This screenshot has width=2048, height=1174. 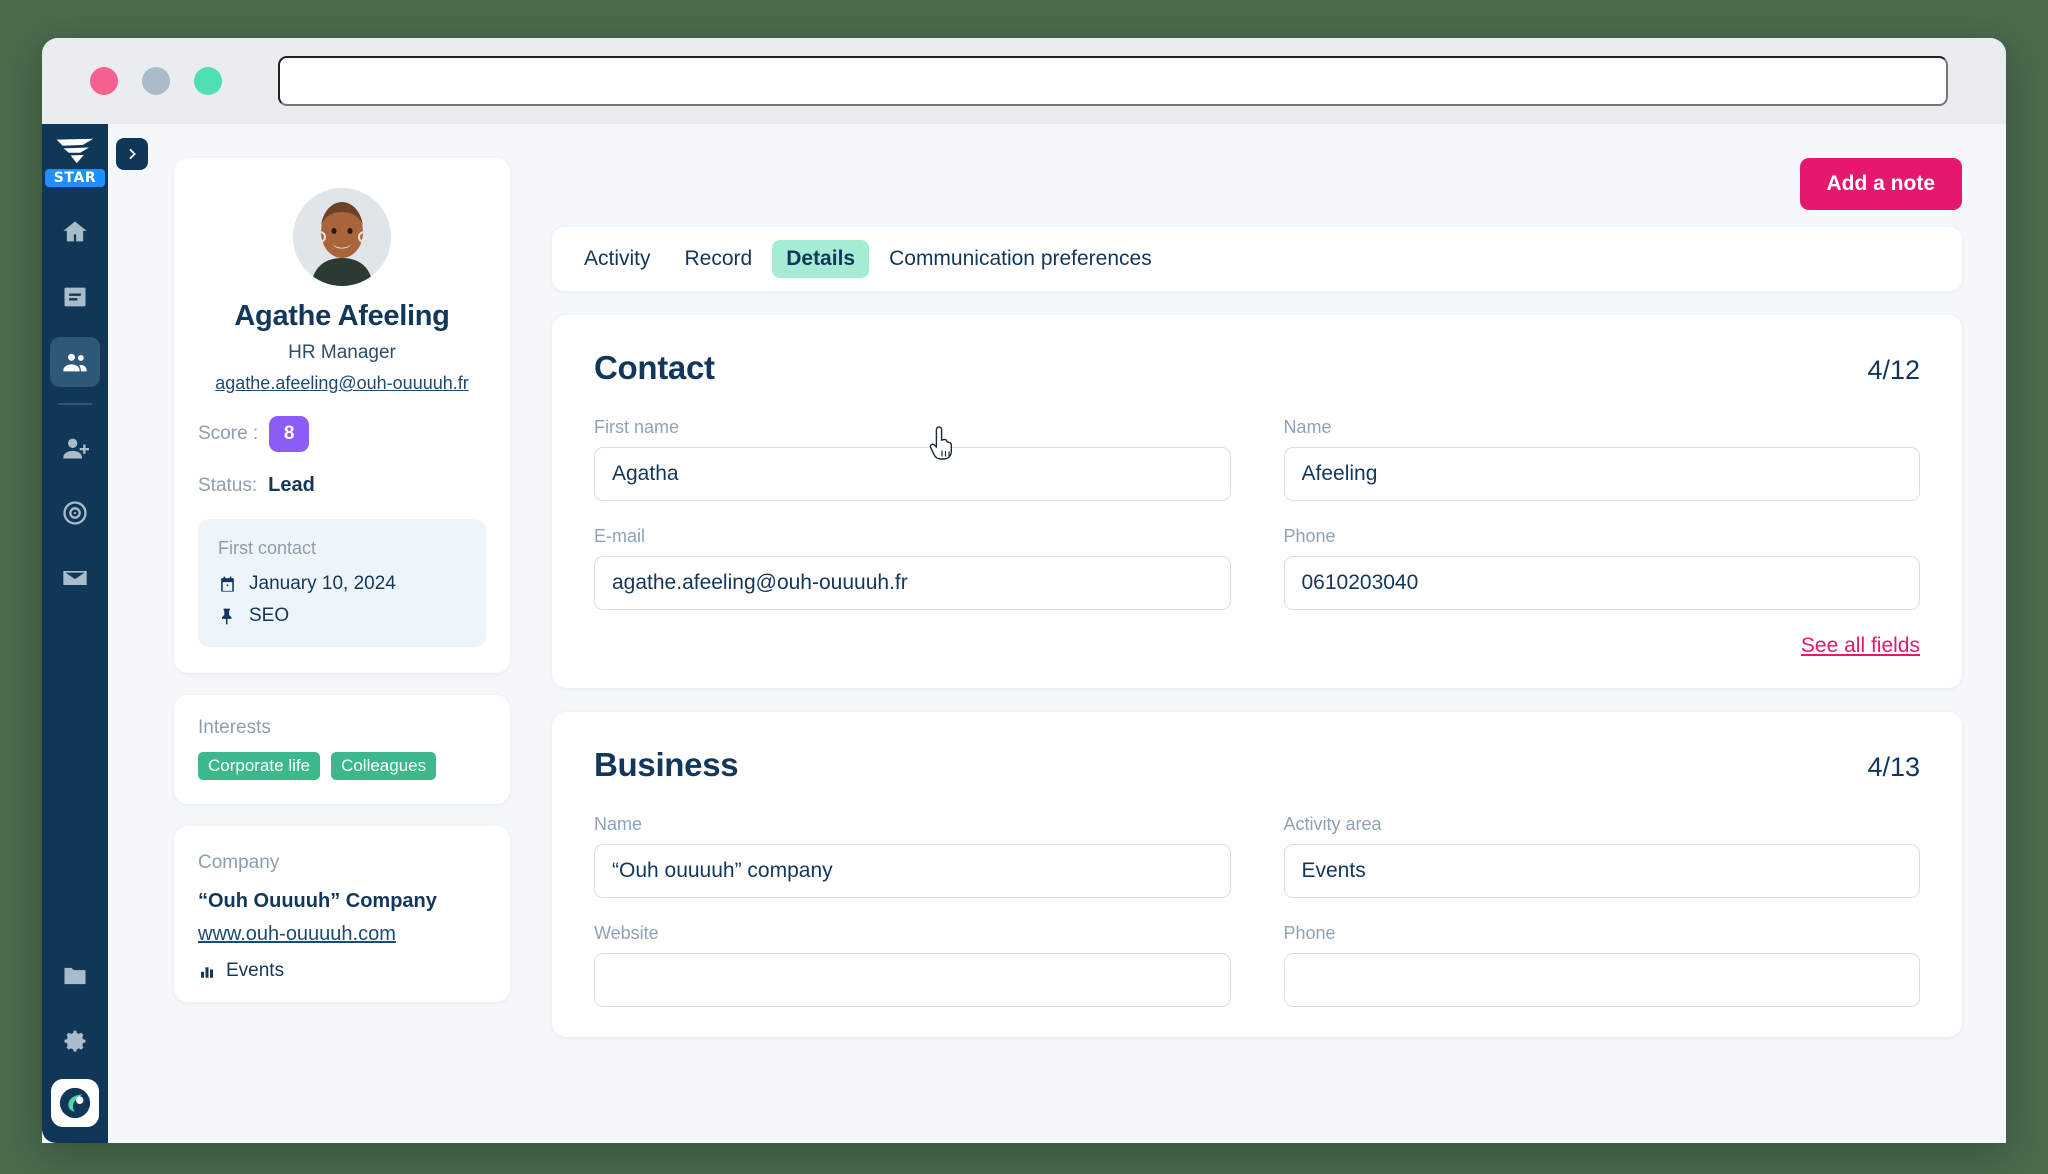 What do you see at coordinates (1257, 184) in the screenshot?
I see `content-toolbar: Add a note` at bounding box center [1257, 184].